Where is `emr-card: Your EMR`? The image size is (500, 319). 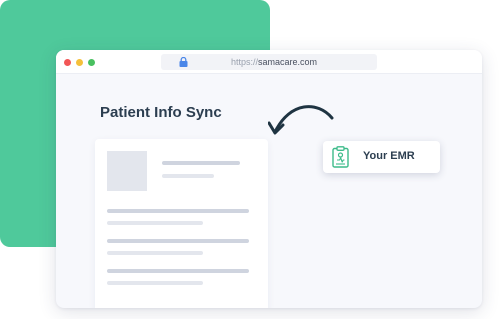 emr-card: Your EMR is located at coordinates (381, 157).